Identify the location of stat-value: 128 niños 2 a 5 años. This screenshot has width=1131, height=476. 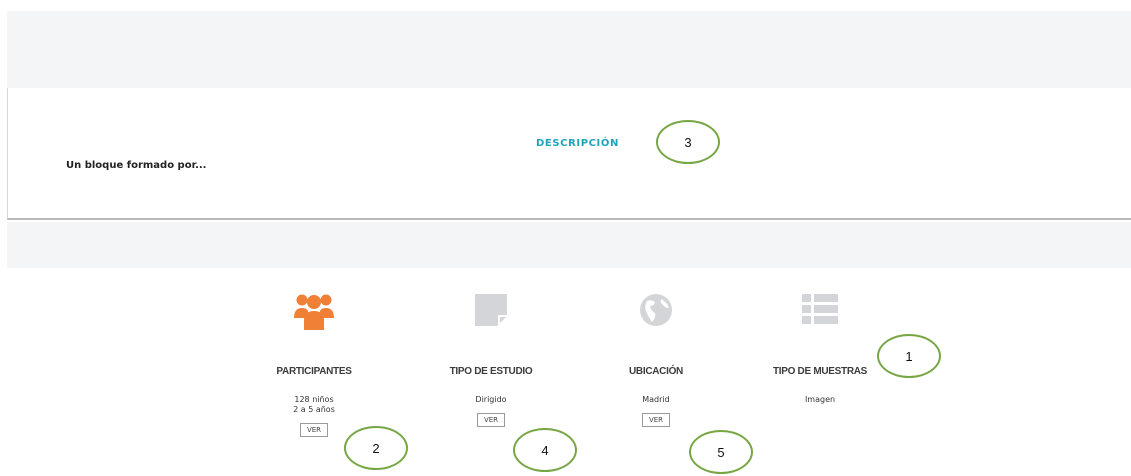
(314, 405).